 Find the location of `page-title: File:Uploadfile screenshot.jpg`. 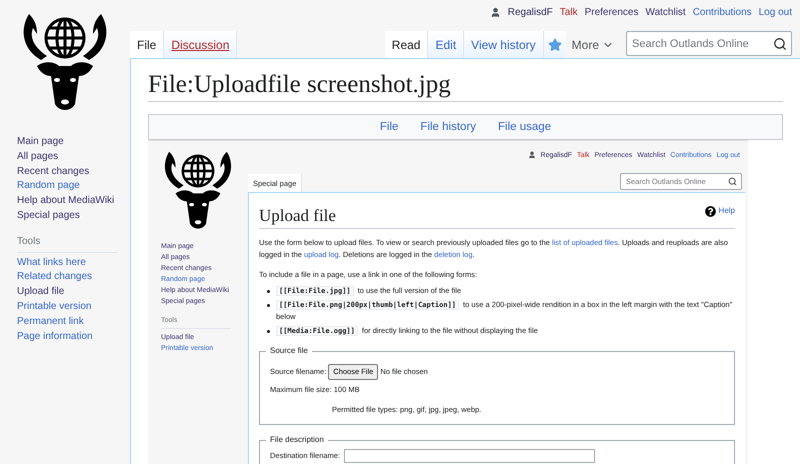

page-title: File:Uploadfile screenshot.jpg is located at coordinates (465, 86).